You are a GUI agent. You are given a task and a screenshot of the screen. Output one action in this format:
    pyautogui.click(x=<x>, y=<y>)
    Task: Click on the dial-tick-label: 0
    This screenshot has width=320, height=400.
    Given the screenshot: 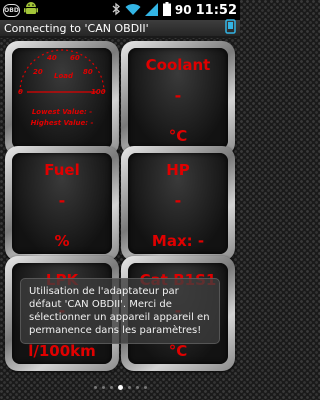 What is the action you would take?
    pyautogui.click(x=20, y=92)
    